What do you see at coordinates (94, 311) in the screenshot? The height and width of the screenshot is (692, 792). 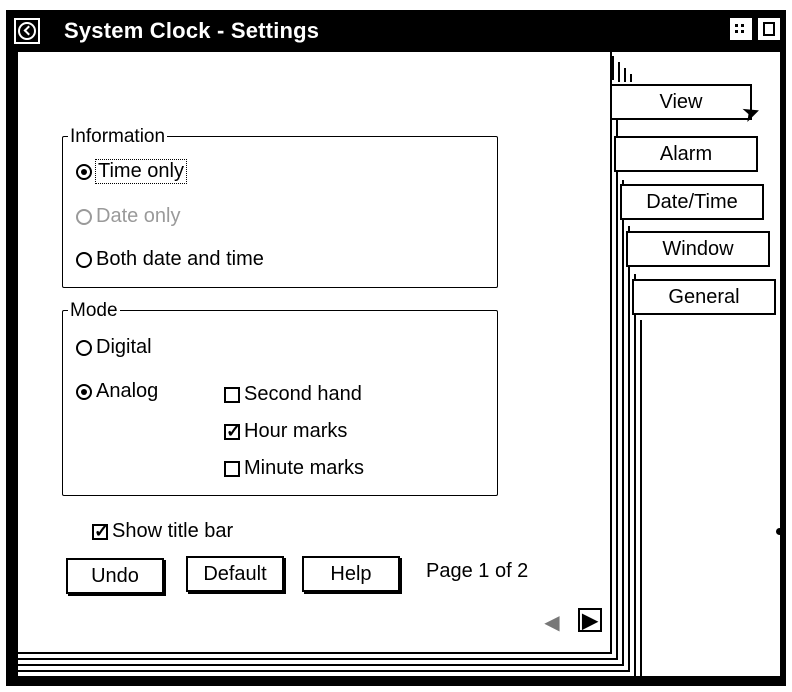 I see `mode-legend: Mode` at bounding box center [94, 311].